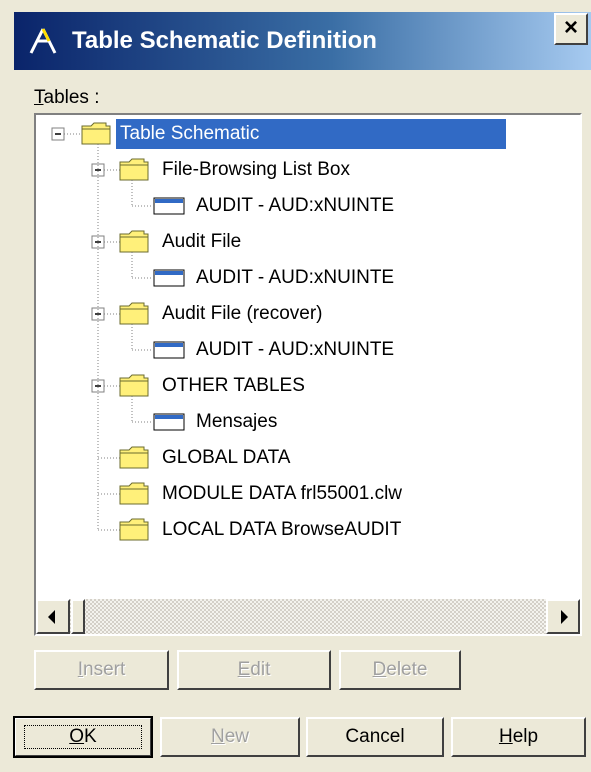  Describe the element at coordinates (201, 242) in the screenshot. I see `tree-item-folder: Audit File` at that location.